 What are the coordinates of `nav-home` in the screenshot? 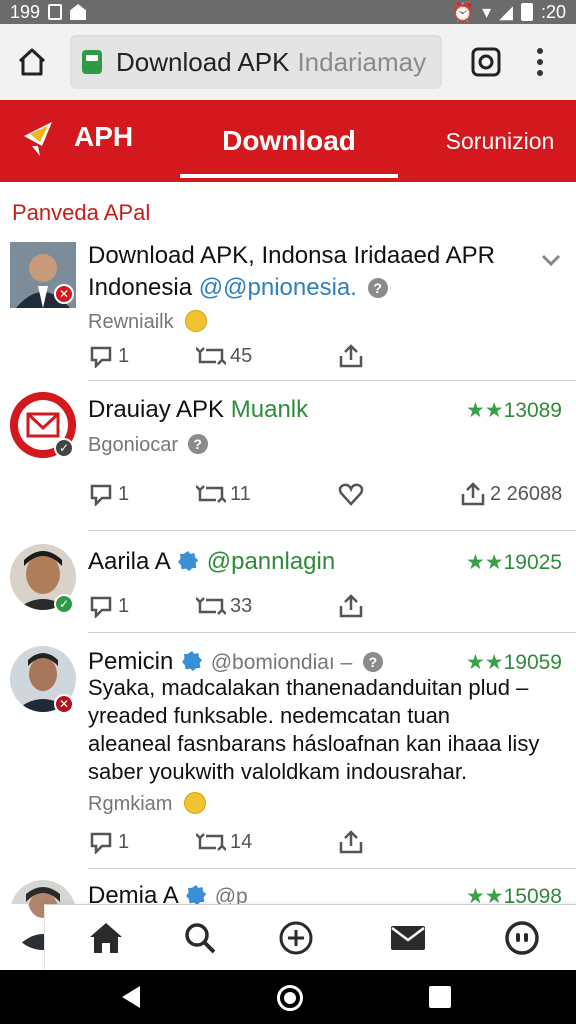 It's located at (106, 938).